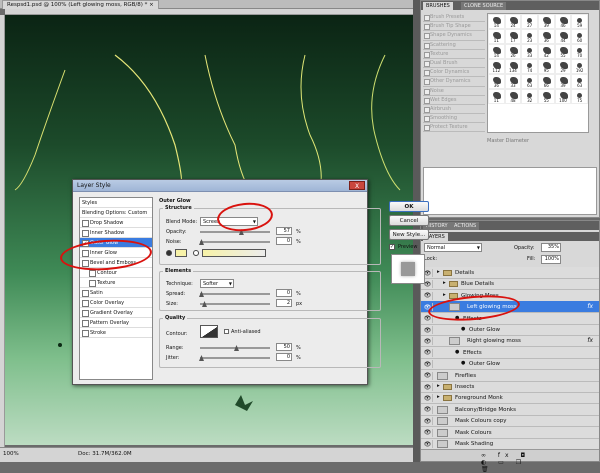 The image size is (600, 473). What do you see at coordinates (11, 454) in the screenshot?
I see `zoom-level: 100%` at bounding box center [11, 454].